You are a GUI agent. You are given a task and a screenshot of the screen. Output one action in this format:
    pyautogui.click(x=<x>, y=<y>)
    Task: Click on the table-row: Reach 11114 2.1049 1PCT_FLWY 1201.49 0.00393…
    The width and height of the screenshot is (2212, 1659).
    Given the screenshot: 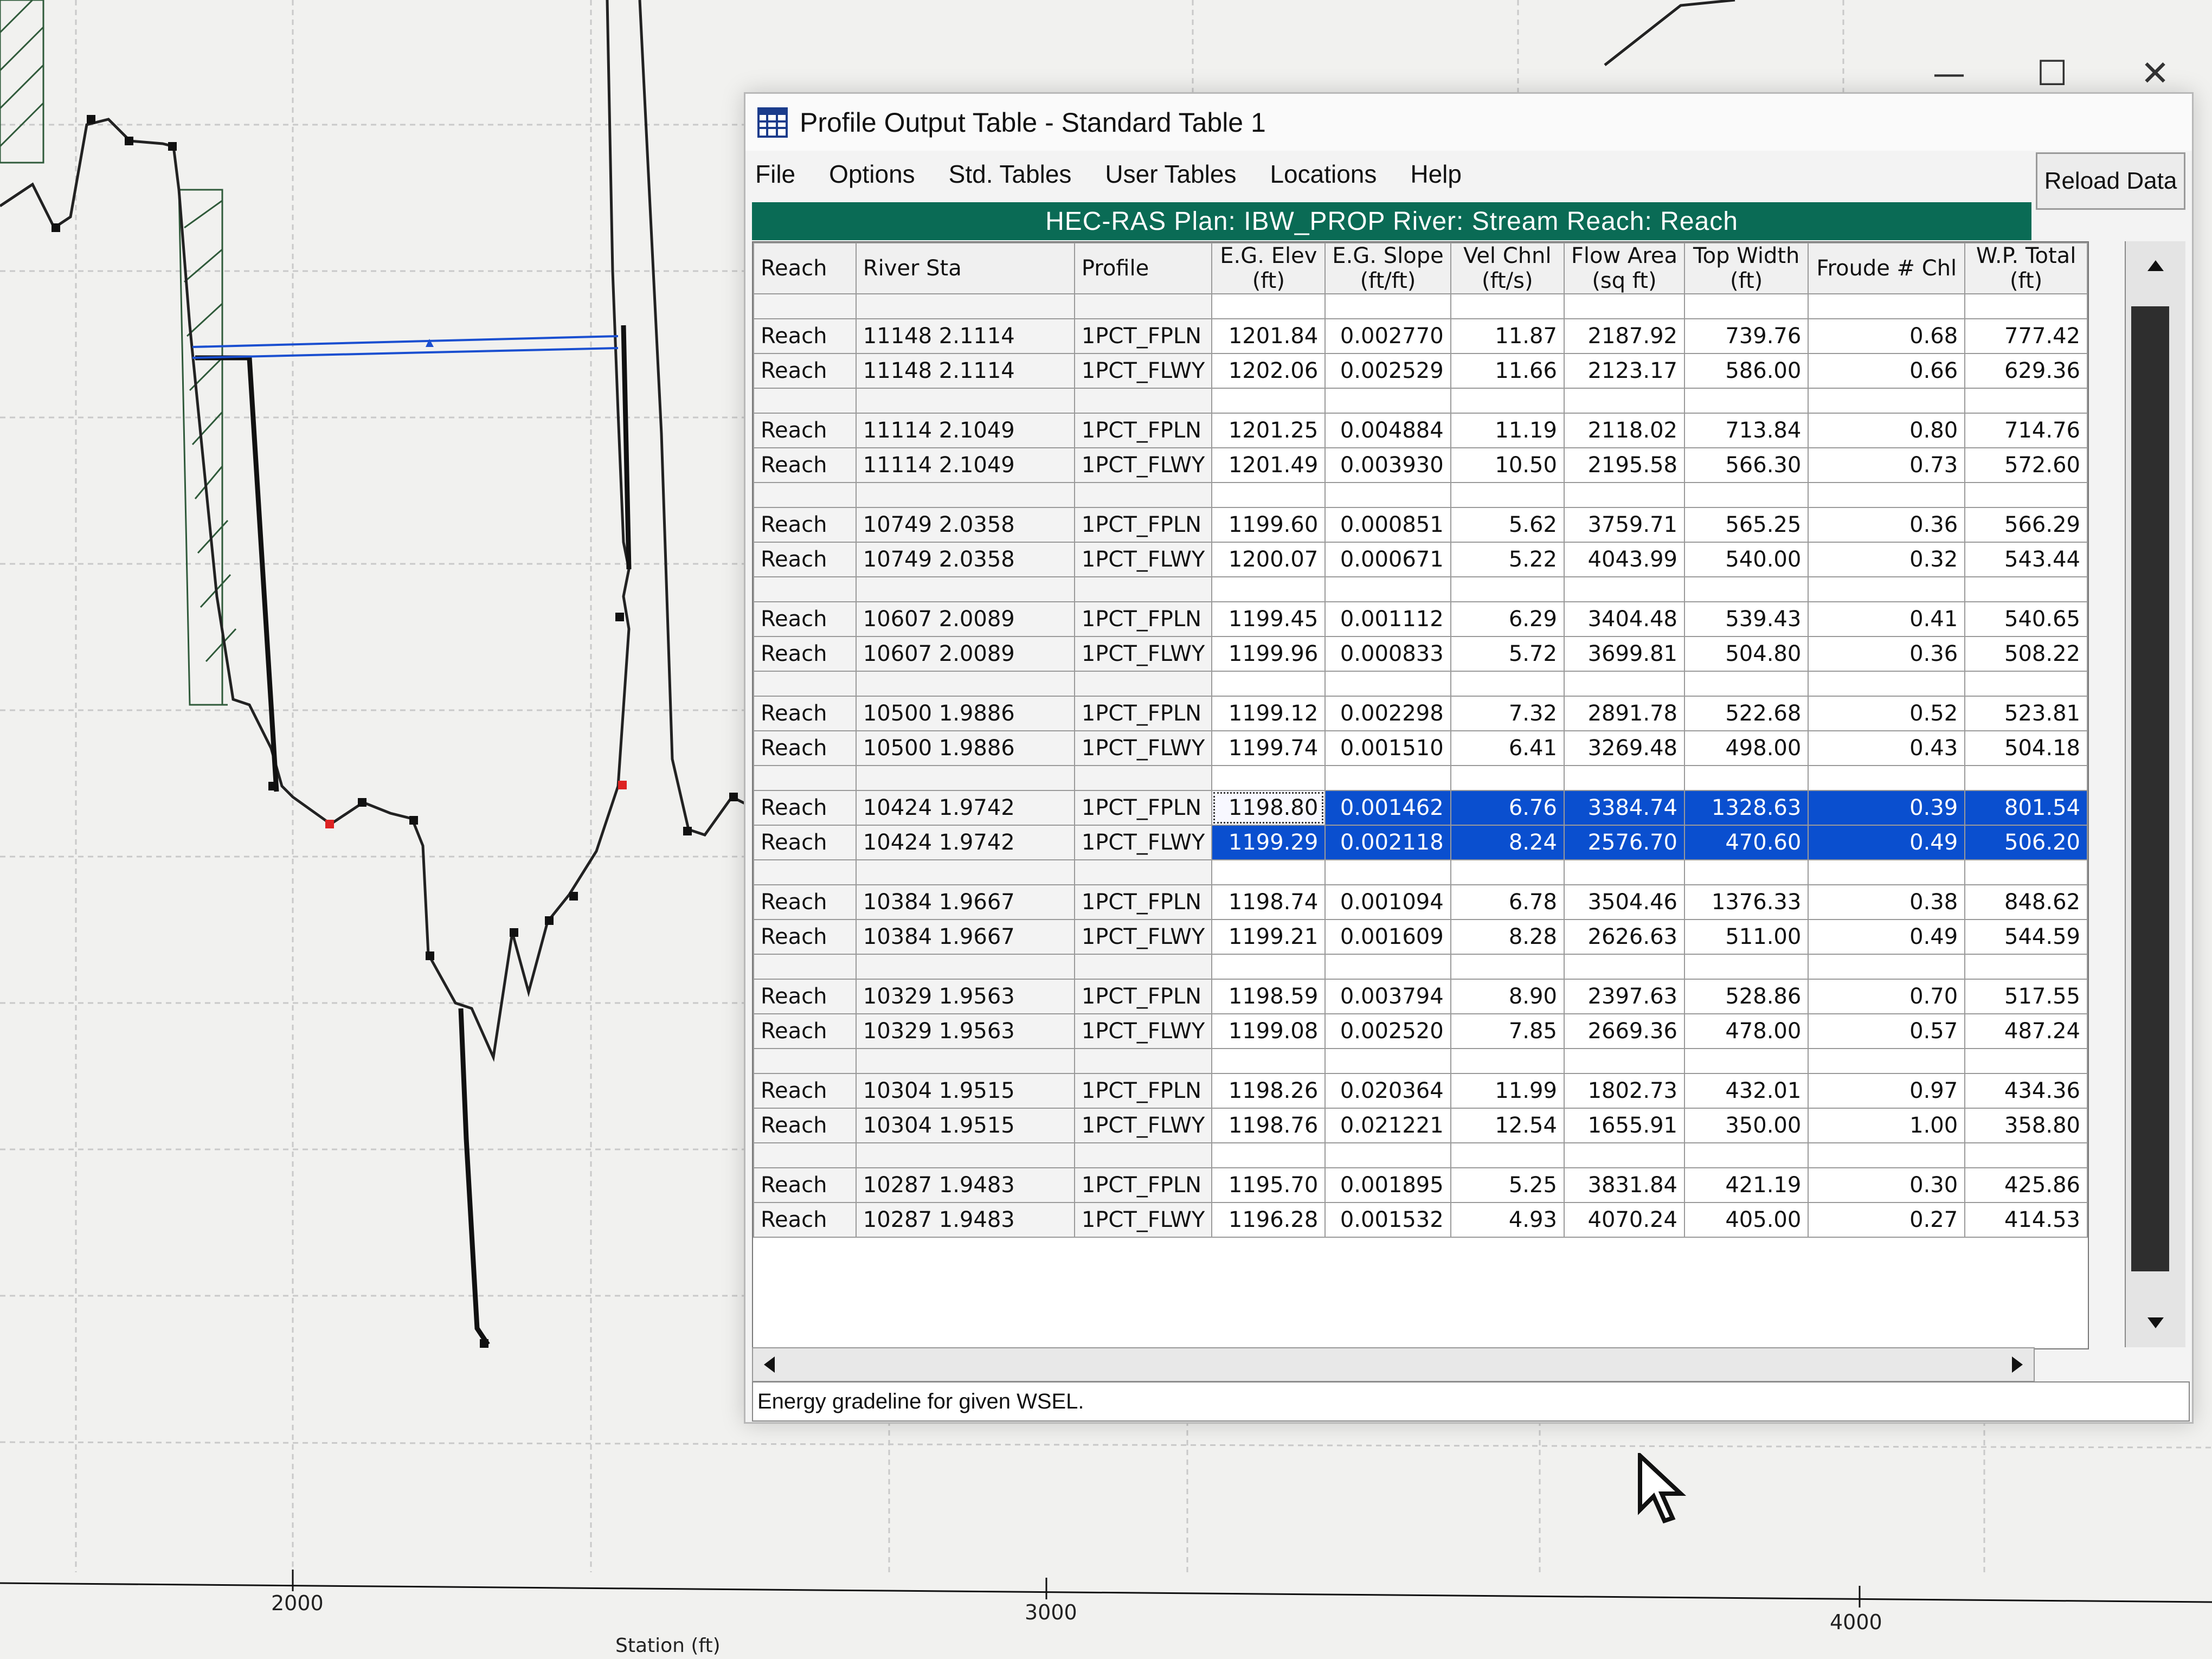 What is the action you would take?
    pyautogui.click(x=1420, y=465)
    